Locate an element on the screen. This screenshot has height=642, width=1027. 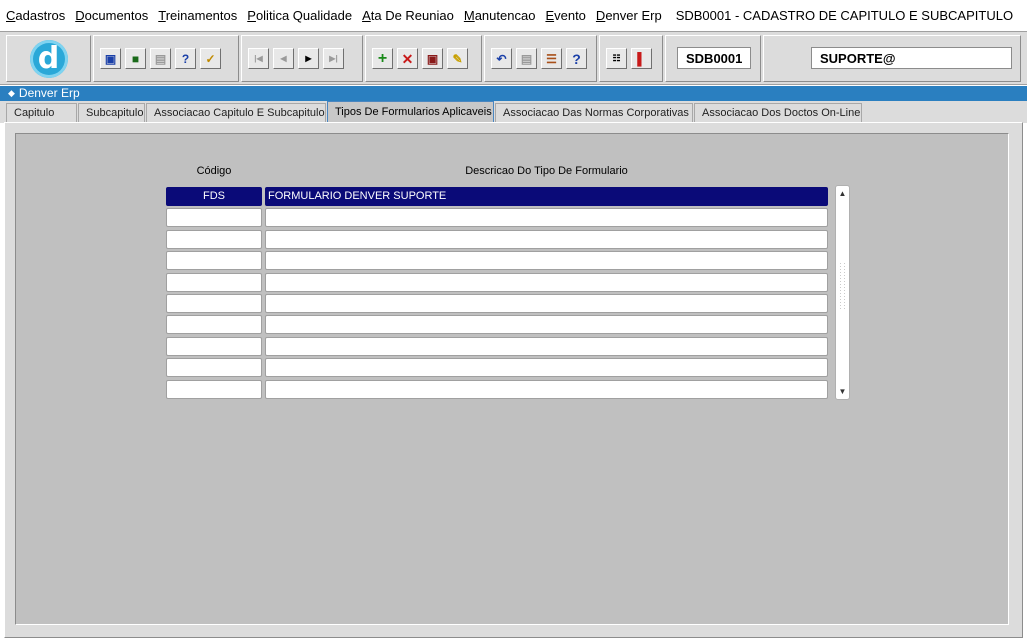
scroll-grip-icon: : :: :: :: :: :: :: :: : is located at coordinates (842, 286).